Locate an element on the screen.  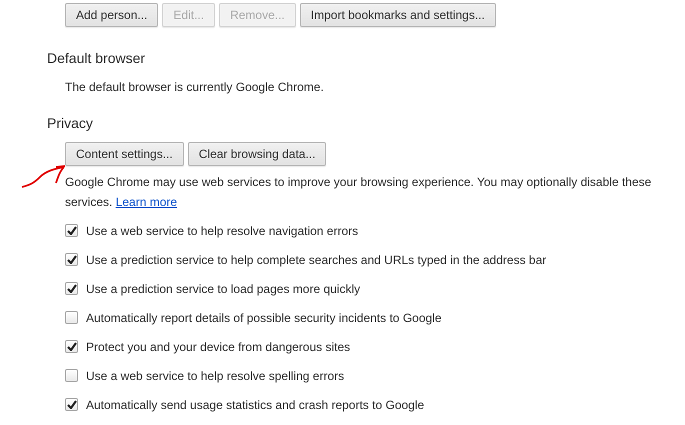
status-text: The default browser is currently Google Chrome. is located at coordinates (195, 87).